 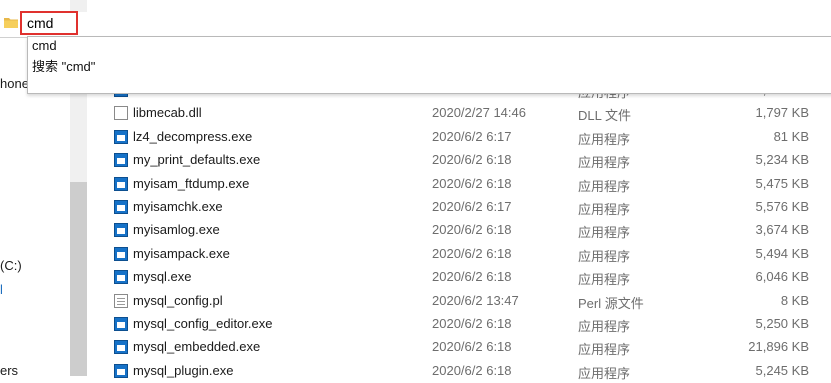 What do you see at coordinates (611, 303) in the screenshot?
I see `file-type: Perl 源文件` at bounding box center [611, 303].